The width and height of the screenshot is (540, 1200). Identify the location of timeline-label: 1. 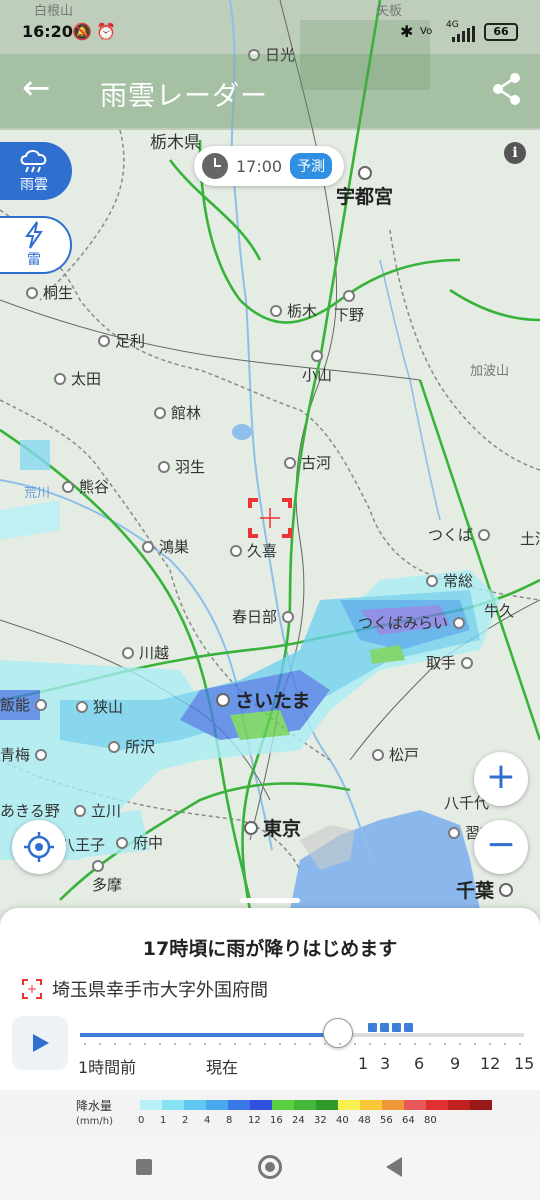
(363, 1063).